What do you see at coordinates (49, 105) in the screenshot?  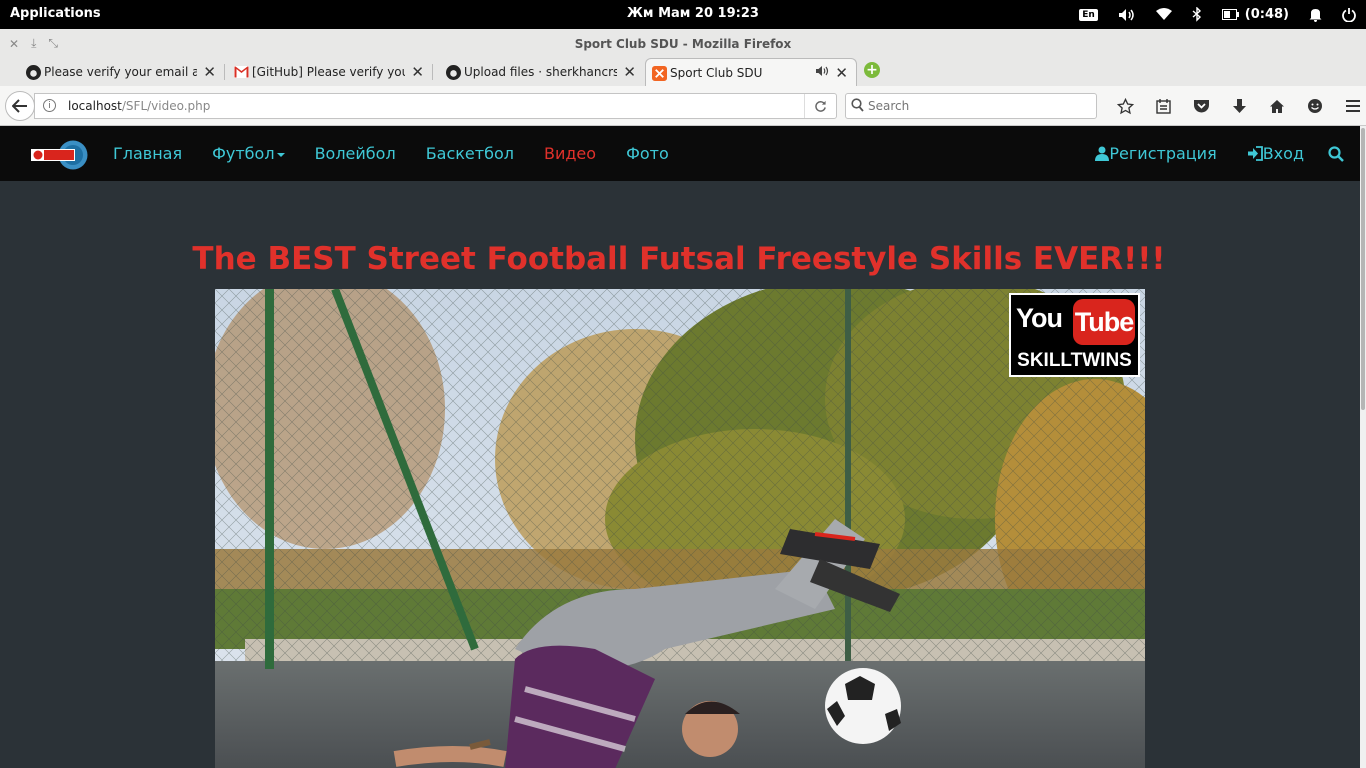 I see `page-info-icon: i` at bounding box center [49, 105].